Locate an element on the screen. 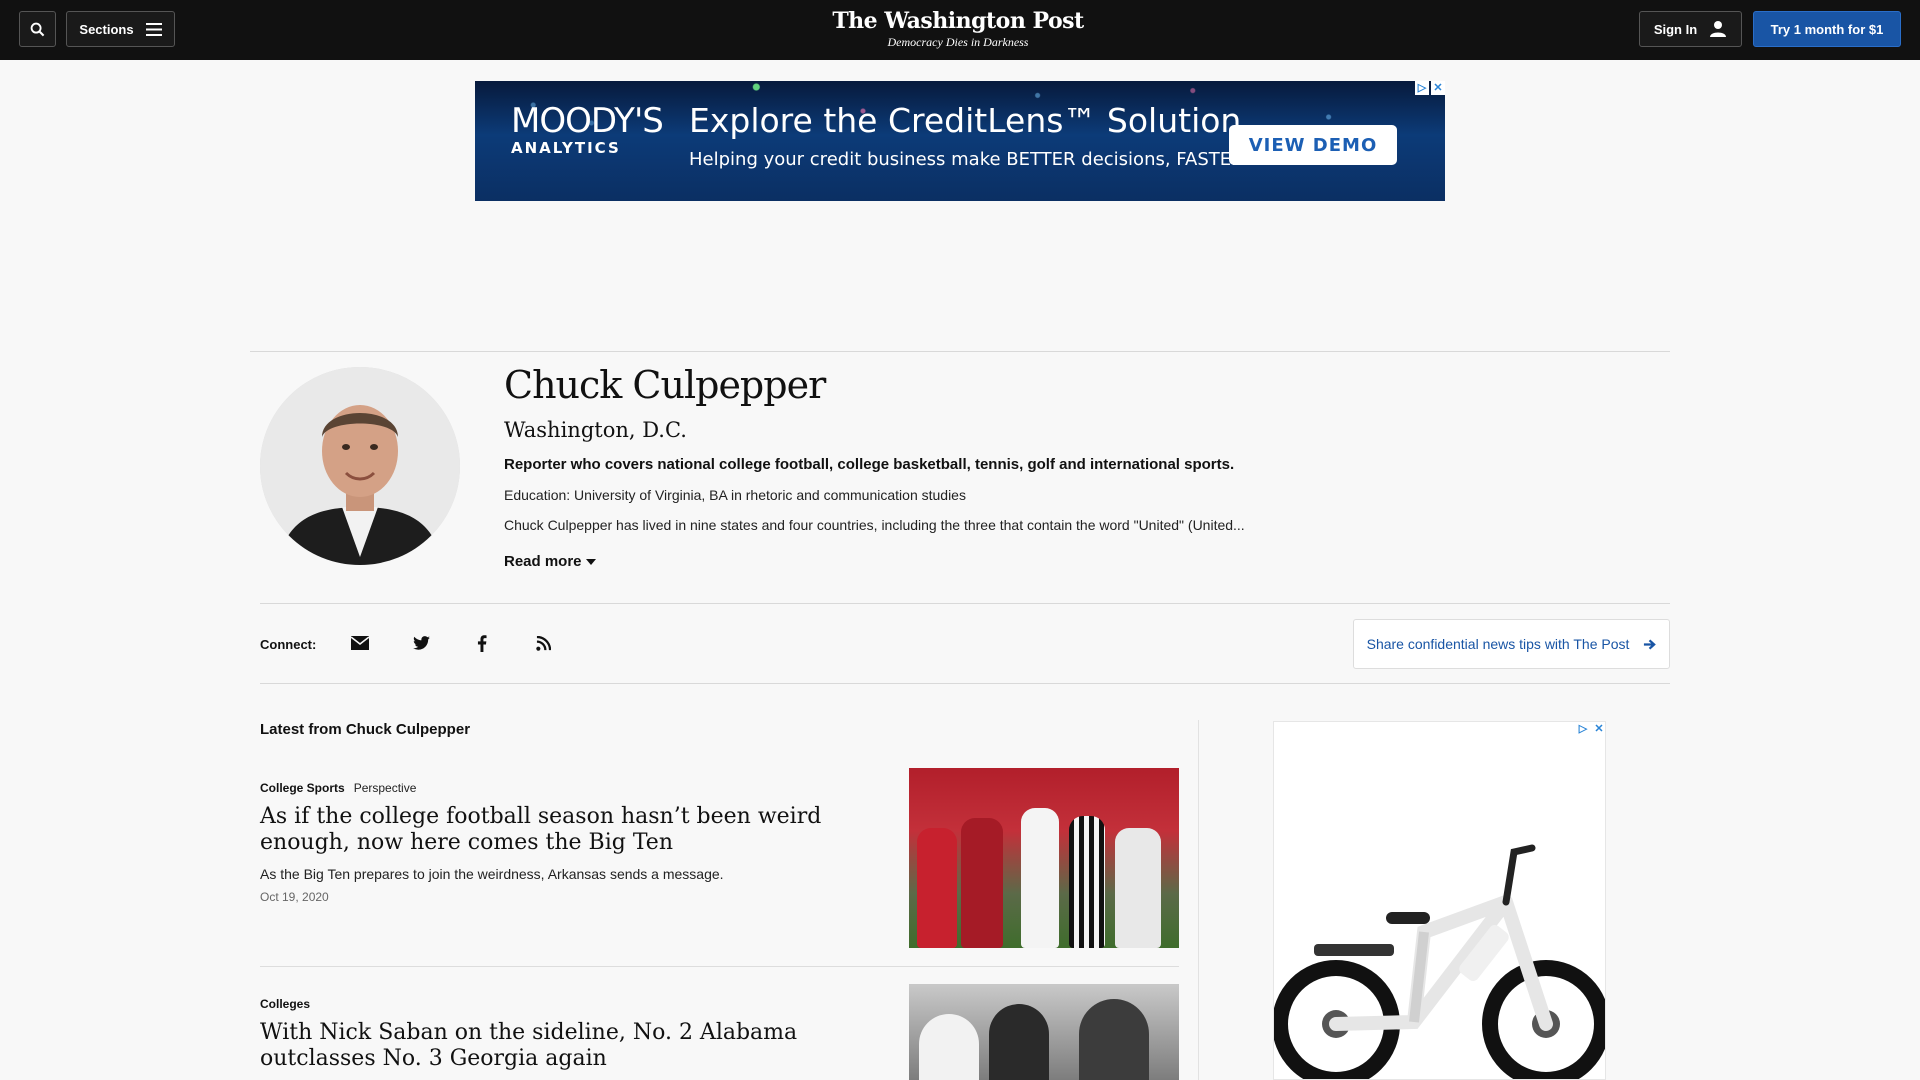 Image resolution: width=1920 pixels, height=1080 pixels. search-button is located at coordinates (37, 29).